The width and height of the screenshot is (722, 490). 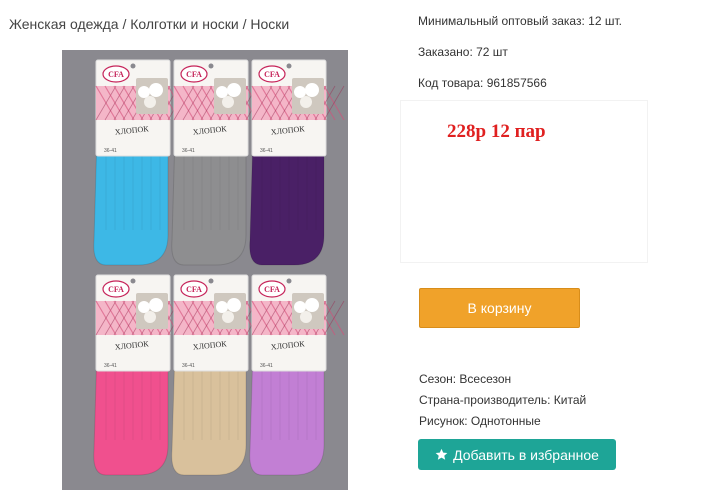 I want to click on property-pattern: Рисунок: Однотонные, so click(x=480, y=421).